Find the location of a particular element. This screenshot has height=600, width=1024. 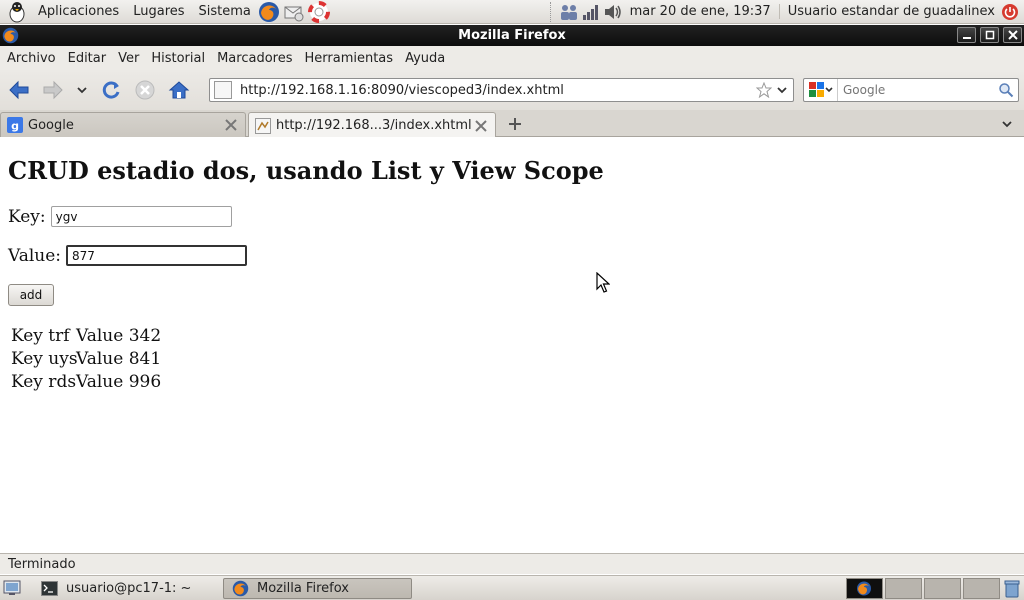

power-icon is located at coordinates (1010, 12).